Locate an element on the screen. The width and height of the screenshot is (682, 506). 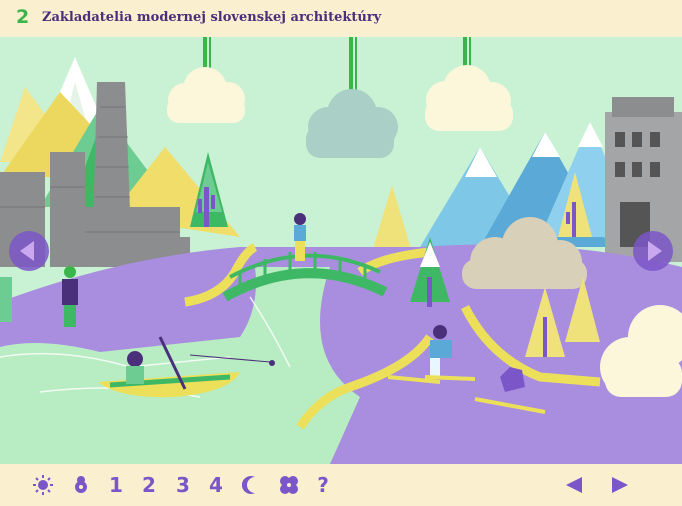
nav-3-button: 3 is located at coordinates (183, 485).